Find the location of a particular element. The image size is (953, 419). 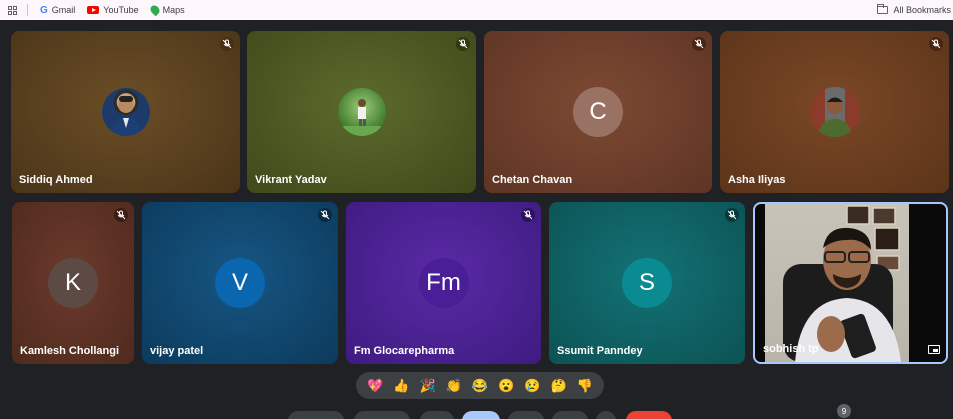

folder-icon is located at coordinates (883, 9).